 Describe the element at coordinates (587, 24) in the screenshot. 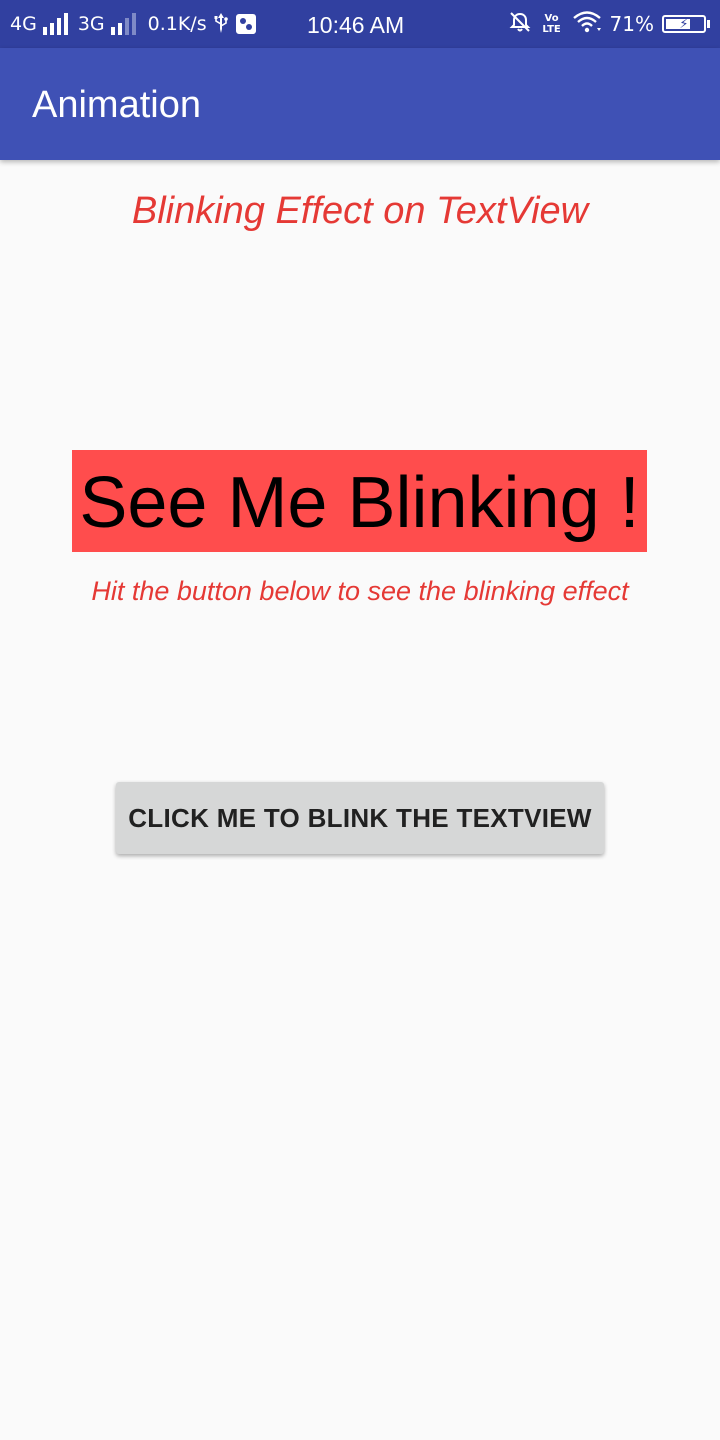

I see `wifi-icon` at that location.